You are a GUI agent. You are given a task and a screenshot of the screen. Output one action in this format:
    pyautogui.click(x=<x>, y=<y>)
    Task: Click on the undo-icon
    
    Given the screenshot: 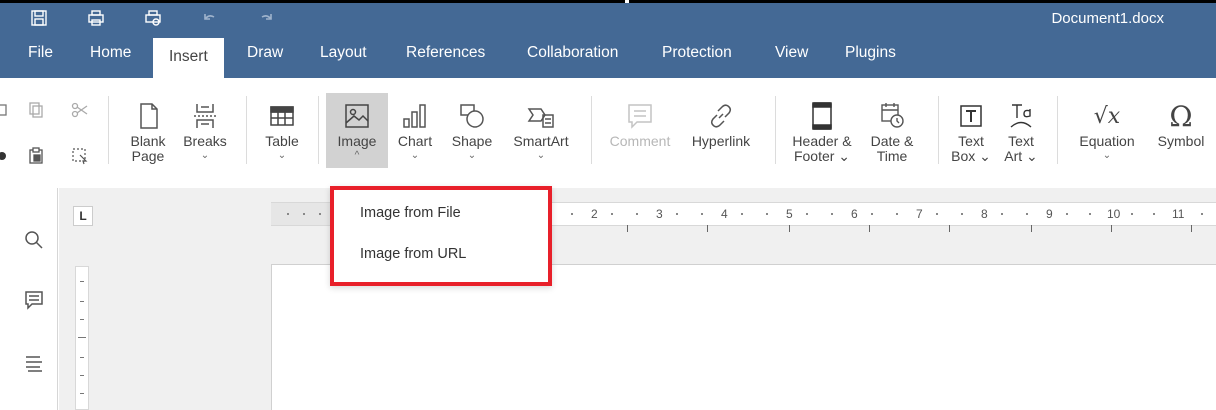 What is the action you would take?
    pyautogui.click(x=209, y=18)
    